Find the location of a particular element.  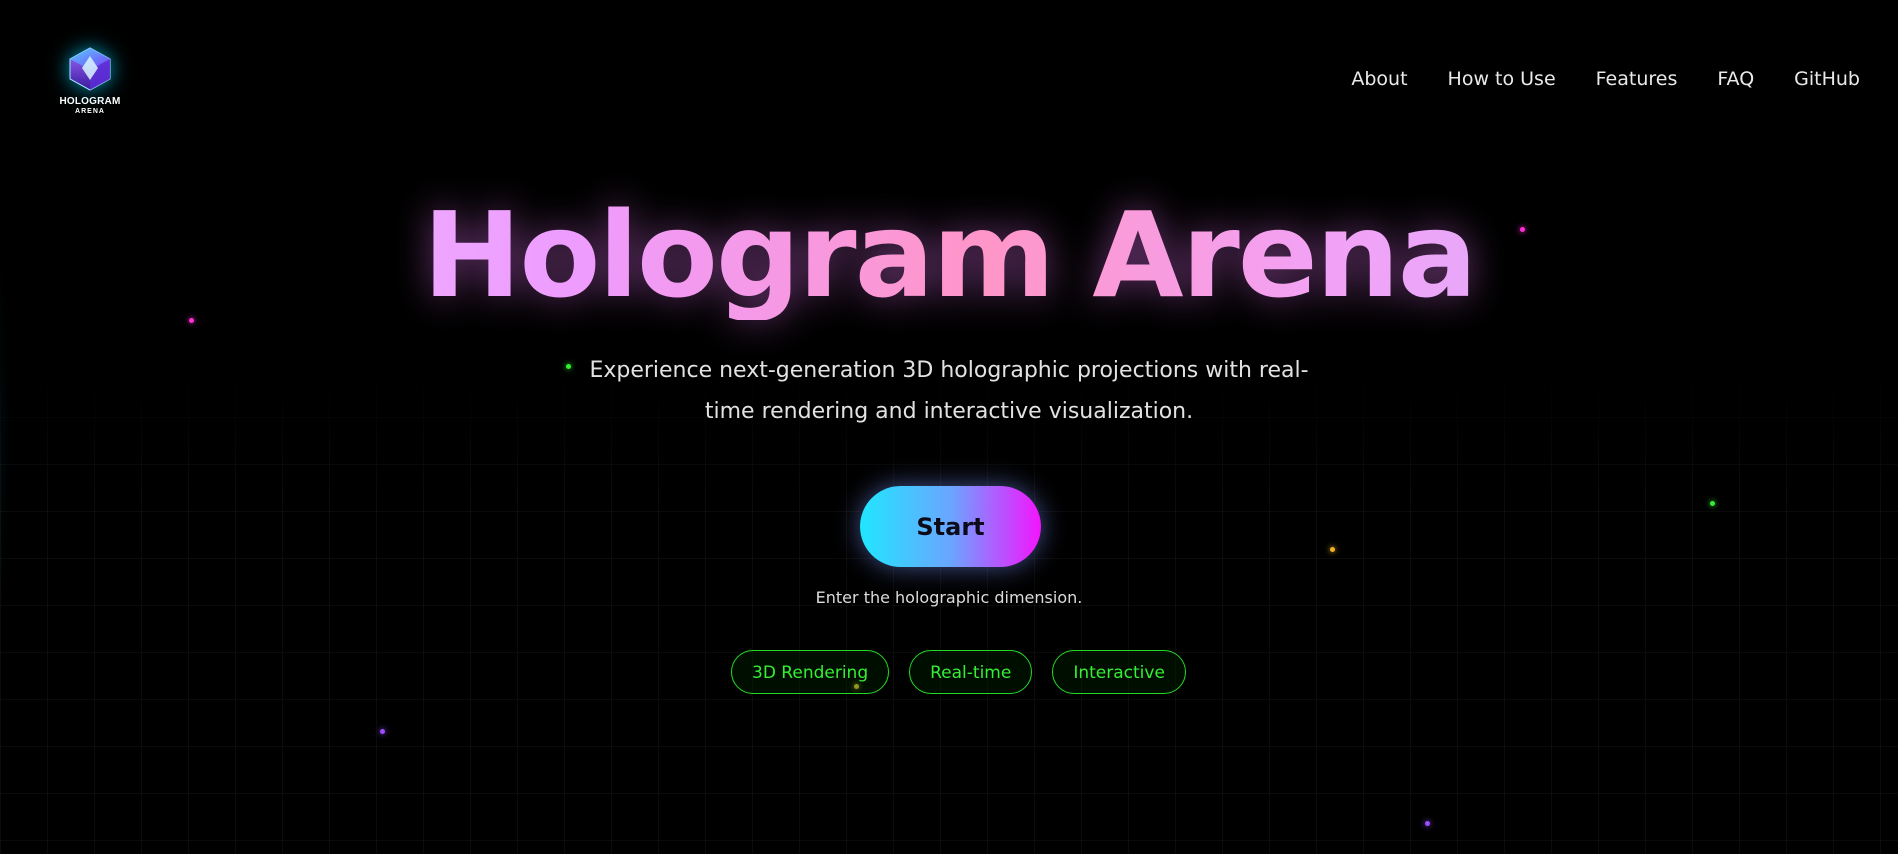

feature-chips: 3D Rendering Real-time Interactive is located at coordinates (958, 672).